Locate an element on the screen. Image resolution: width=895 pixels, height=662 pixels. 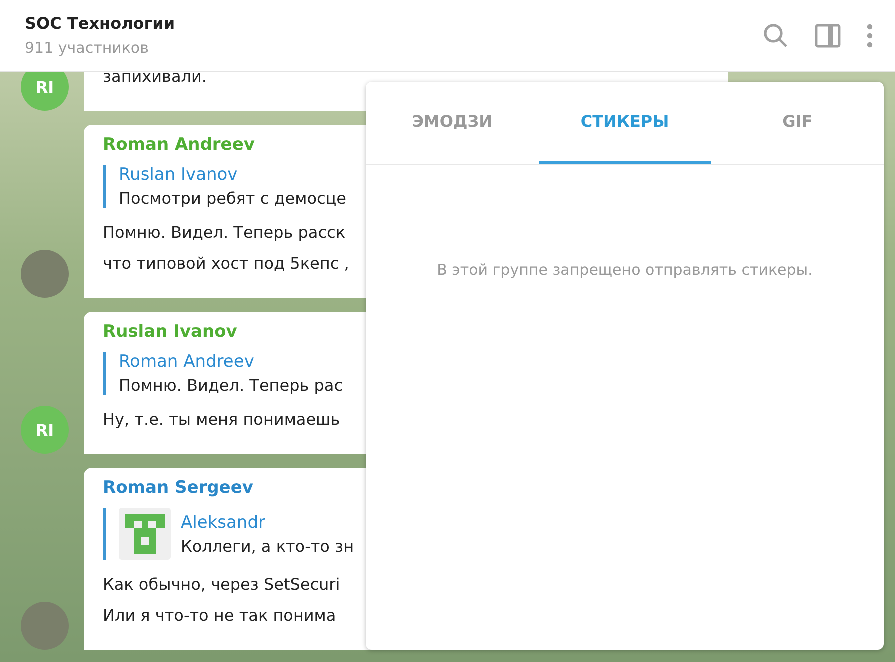
message-text: Или я что-то не так понима is located at coordinates (219, 616).